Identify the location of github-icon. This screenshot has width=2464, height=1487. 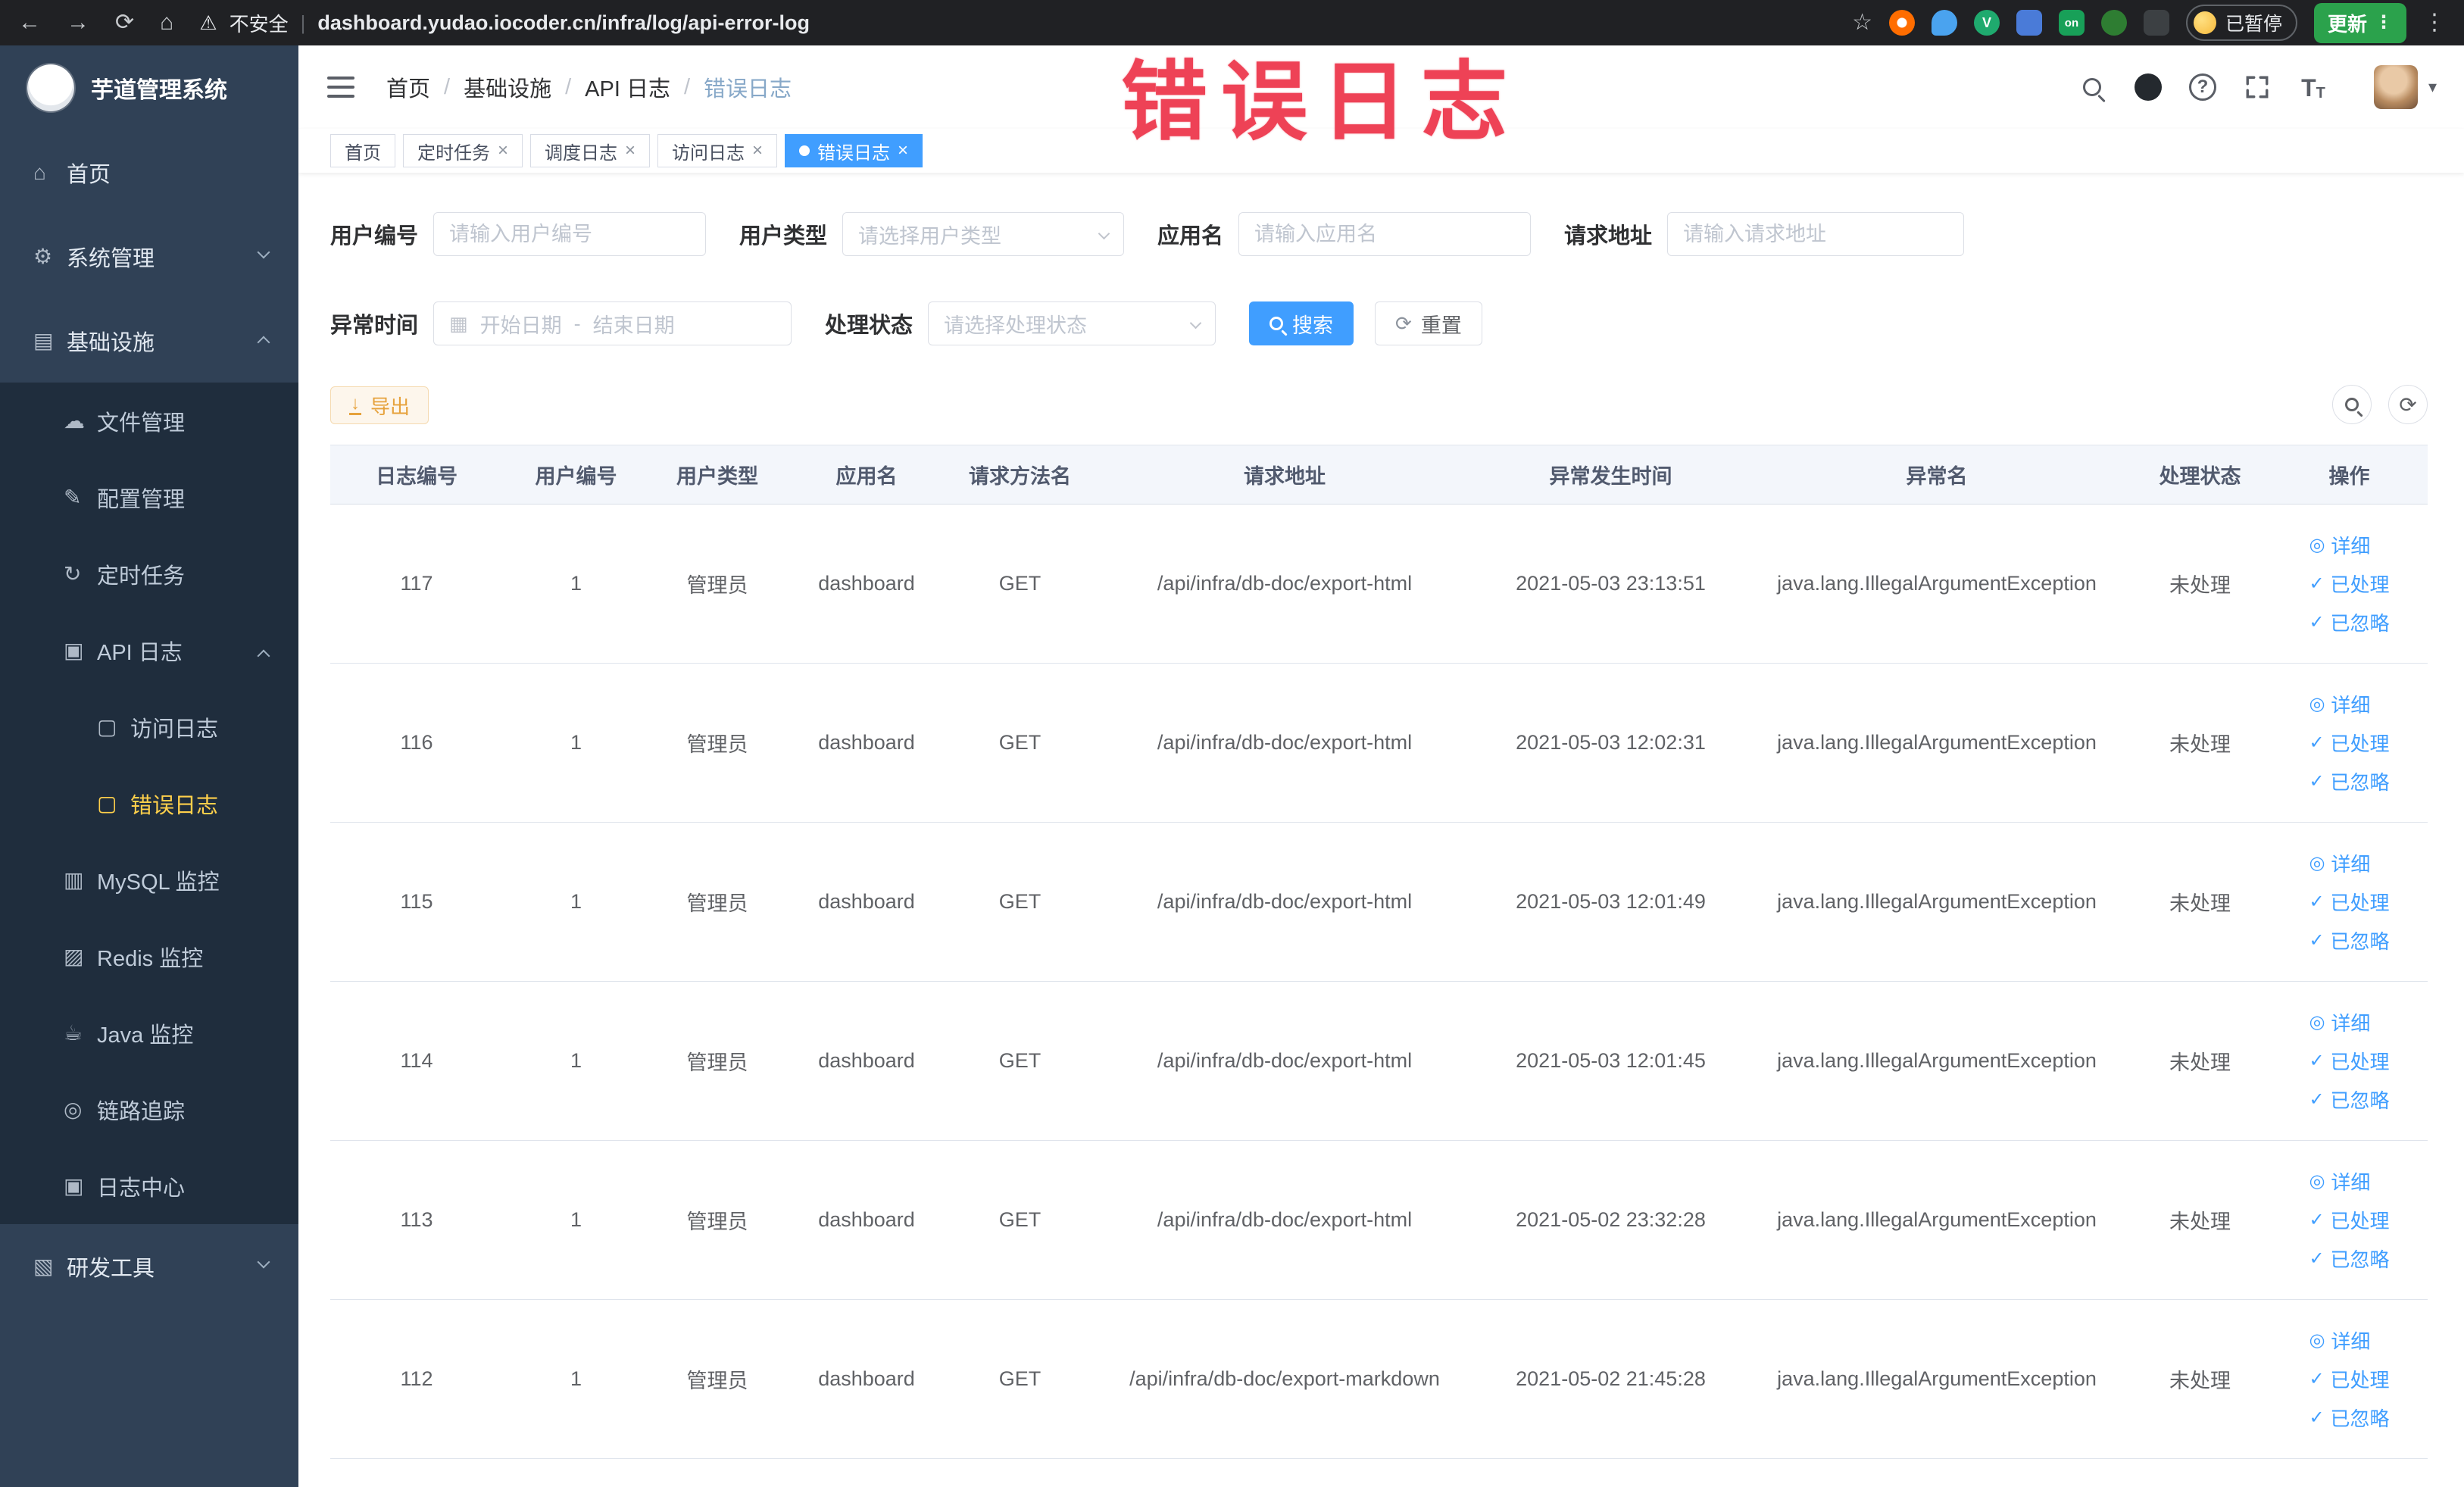
(2148, 87).